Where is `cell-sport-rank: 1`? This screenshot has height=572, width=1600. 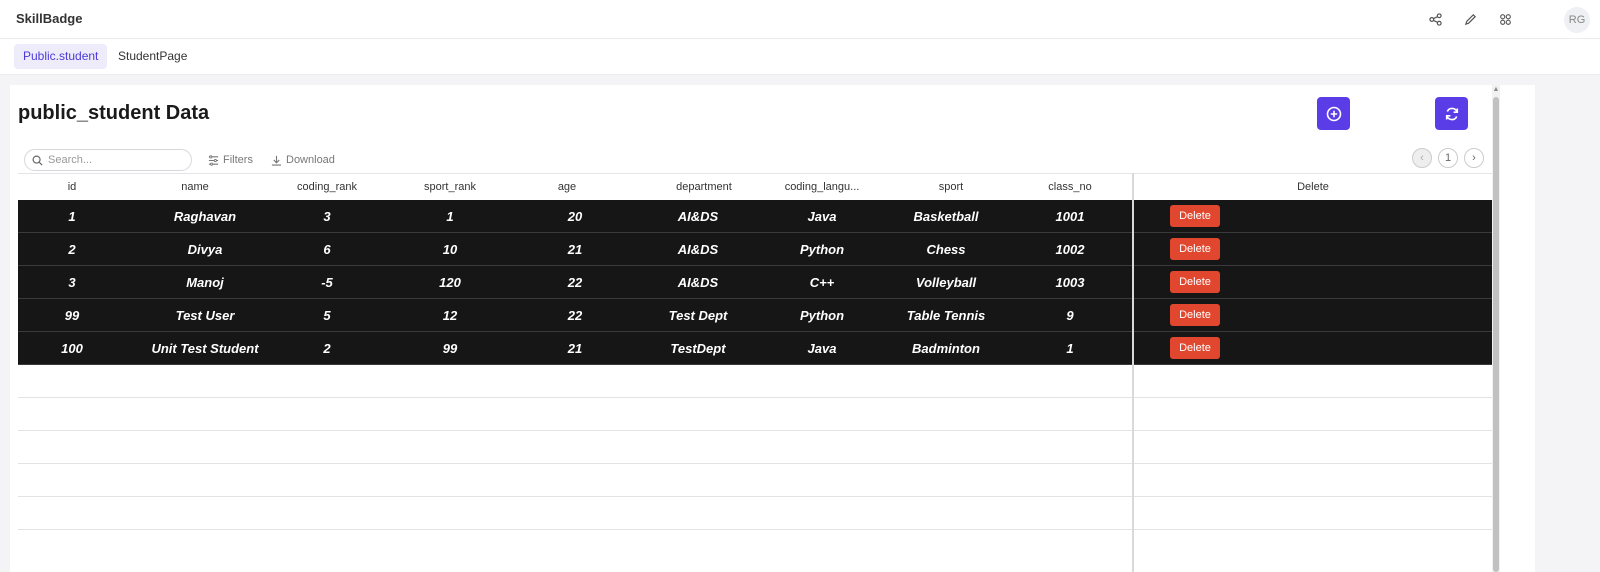 cell-sport-rank: 1 is located at coordinates (450, 216).